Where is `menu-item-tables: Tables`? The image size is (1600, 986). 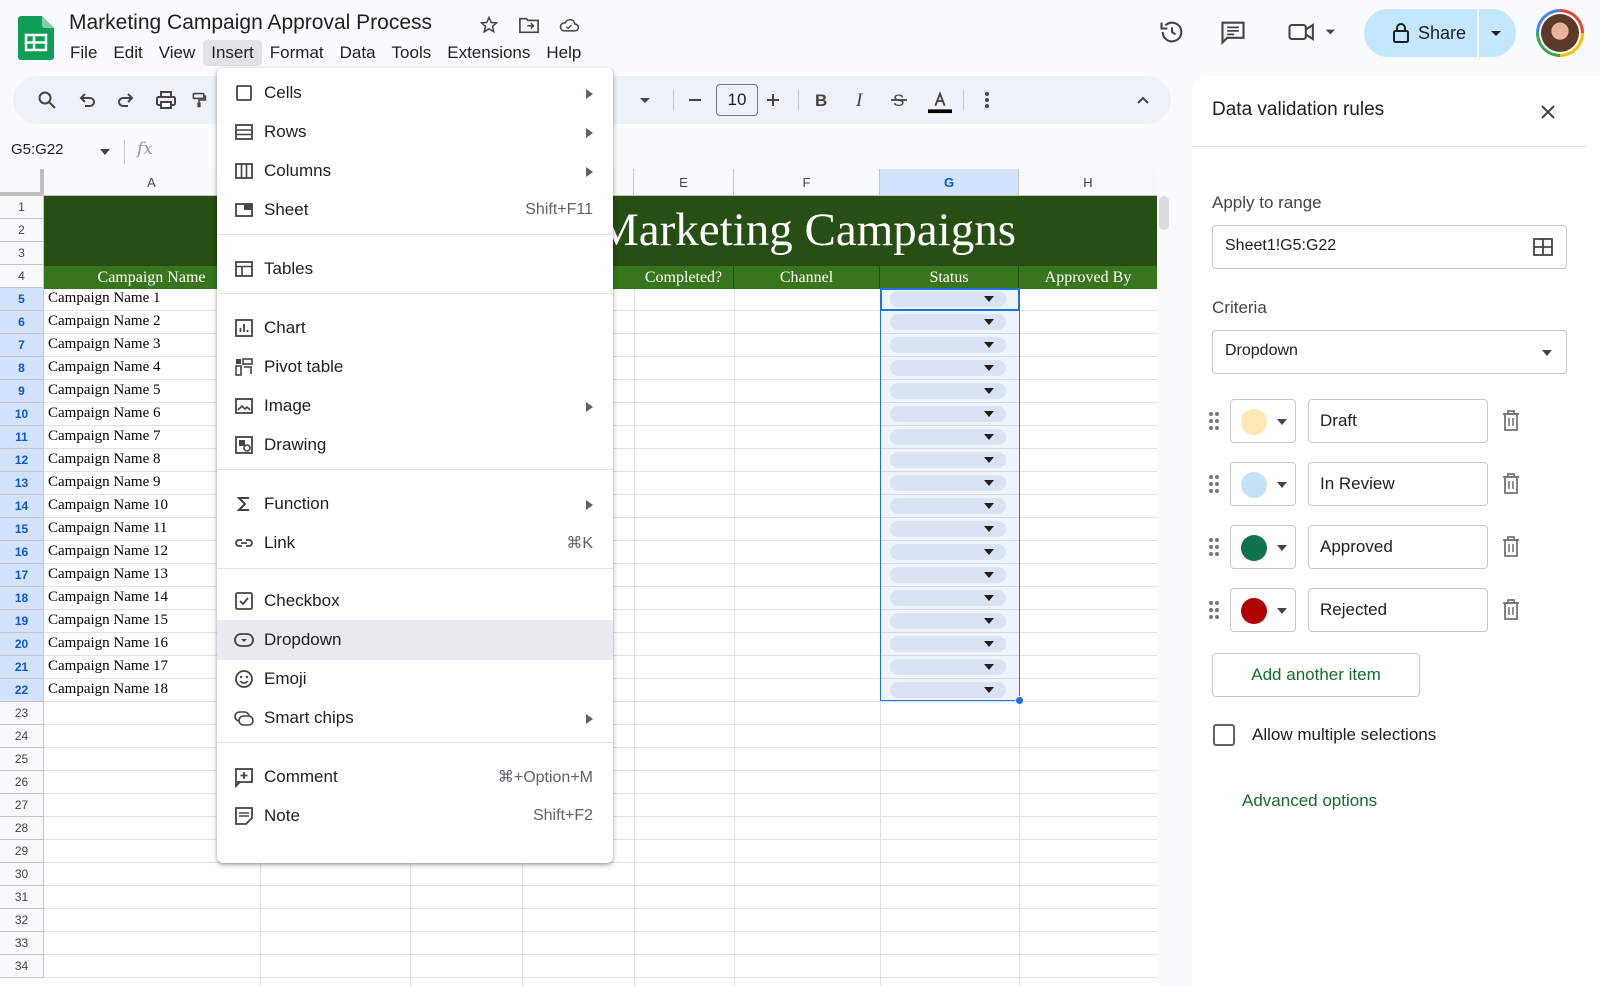 menu-item-tables: Tables is located at coordinates (415, 269).